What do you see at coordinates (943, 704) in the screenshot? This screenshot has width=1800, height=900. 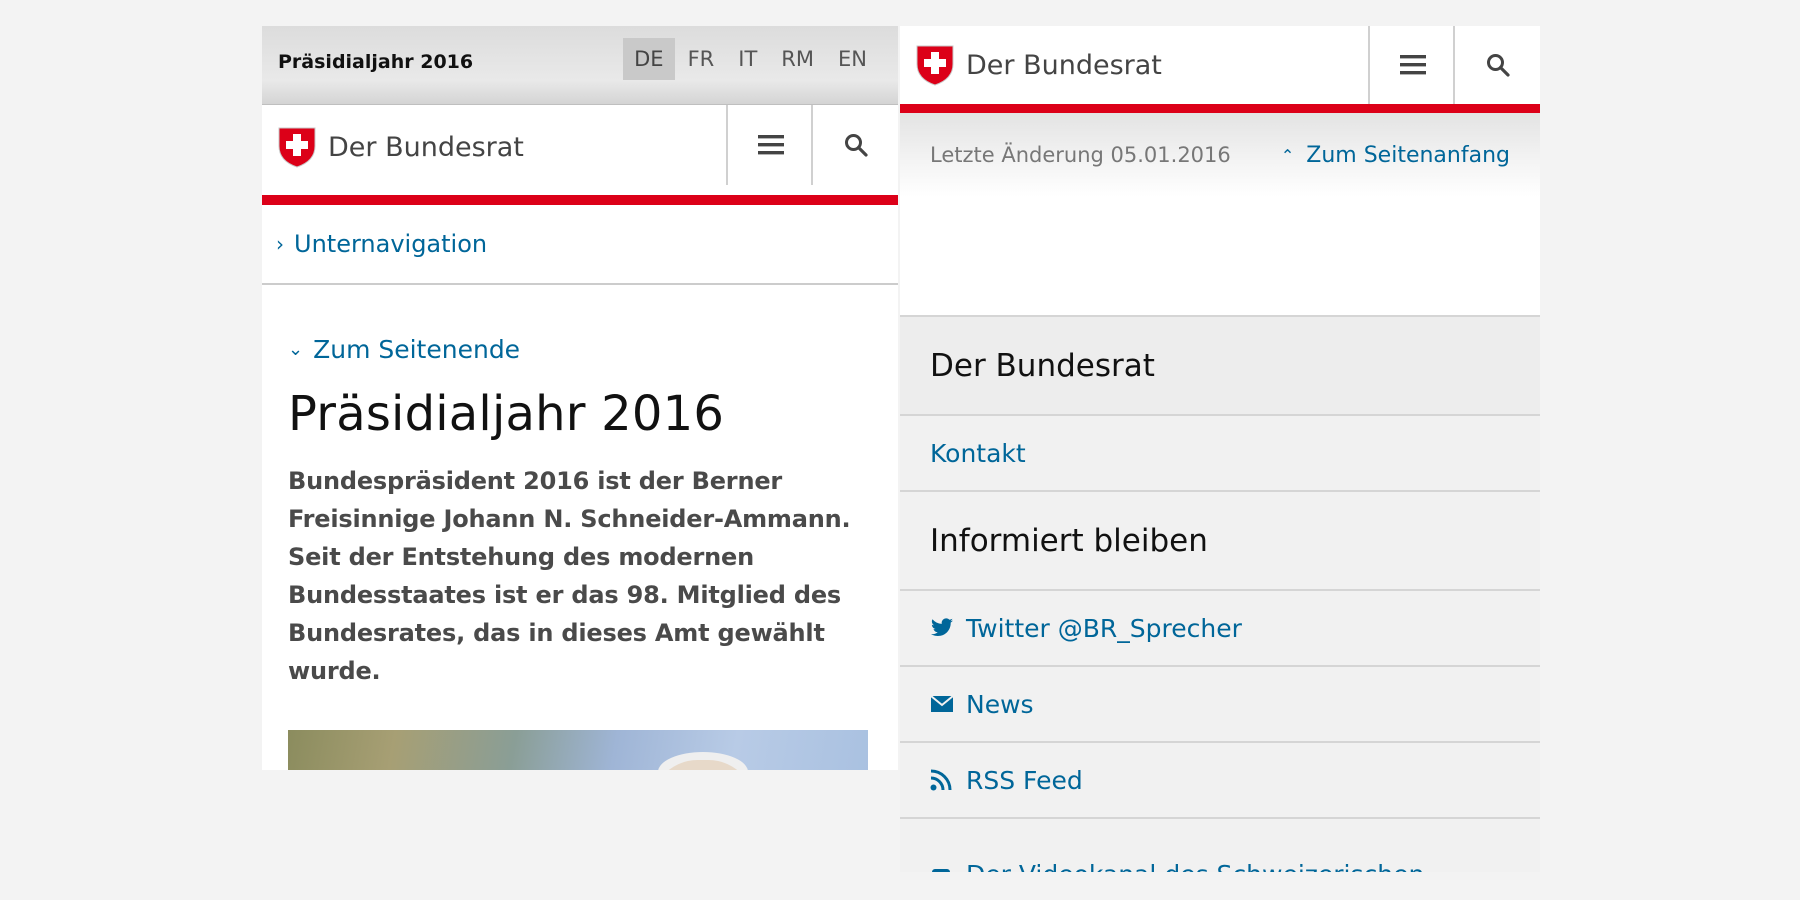 I see `mail-icon` at bounding box center [943, 704].